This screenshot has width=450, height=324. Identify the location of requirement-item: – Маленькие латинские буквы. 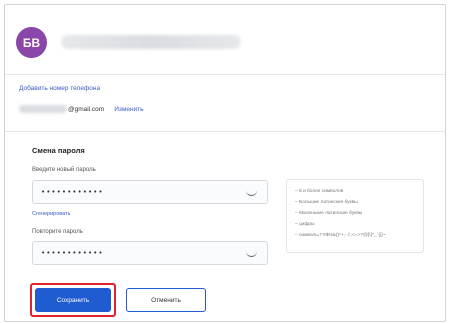
(329, 213).